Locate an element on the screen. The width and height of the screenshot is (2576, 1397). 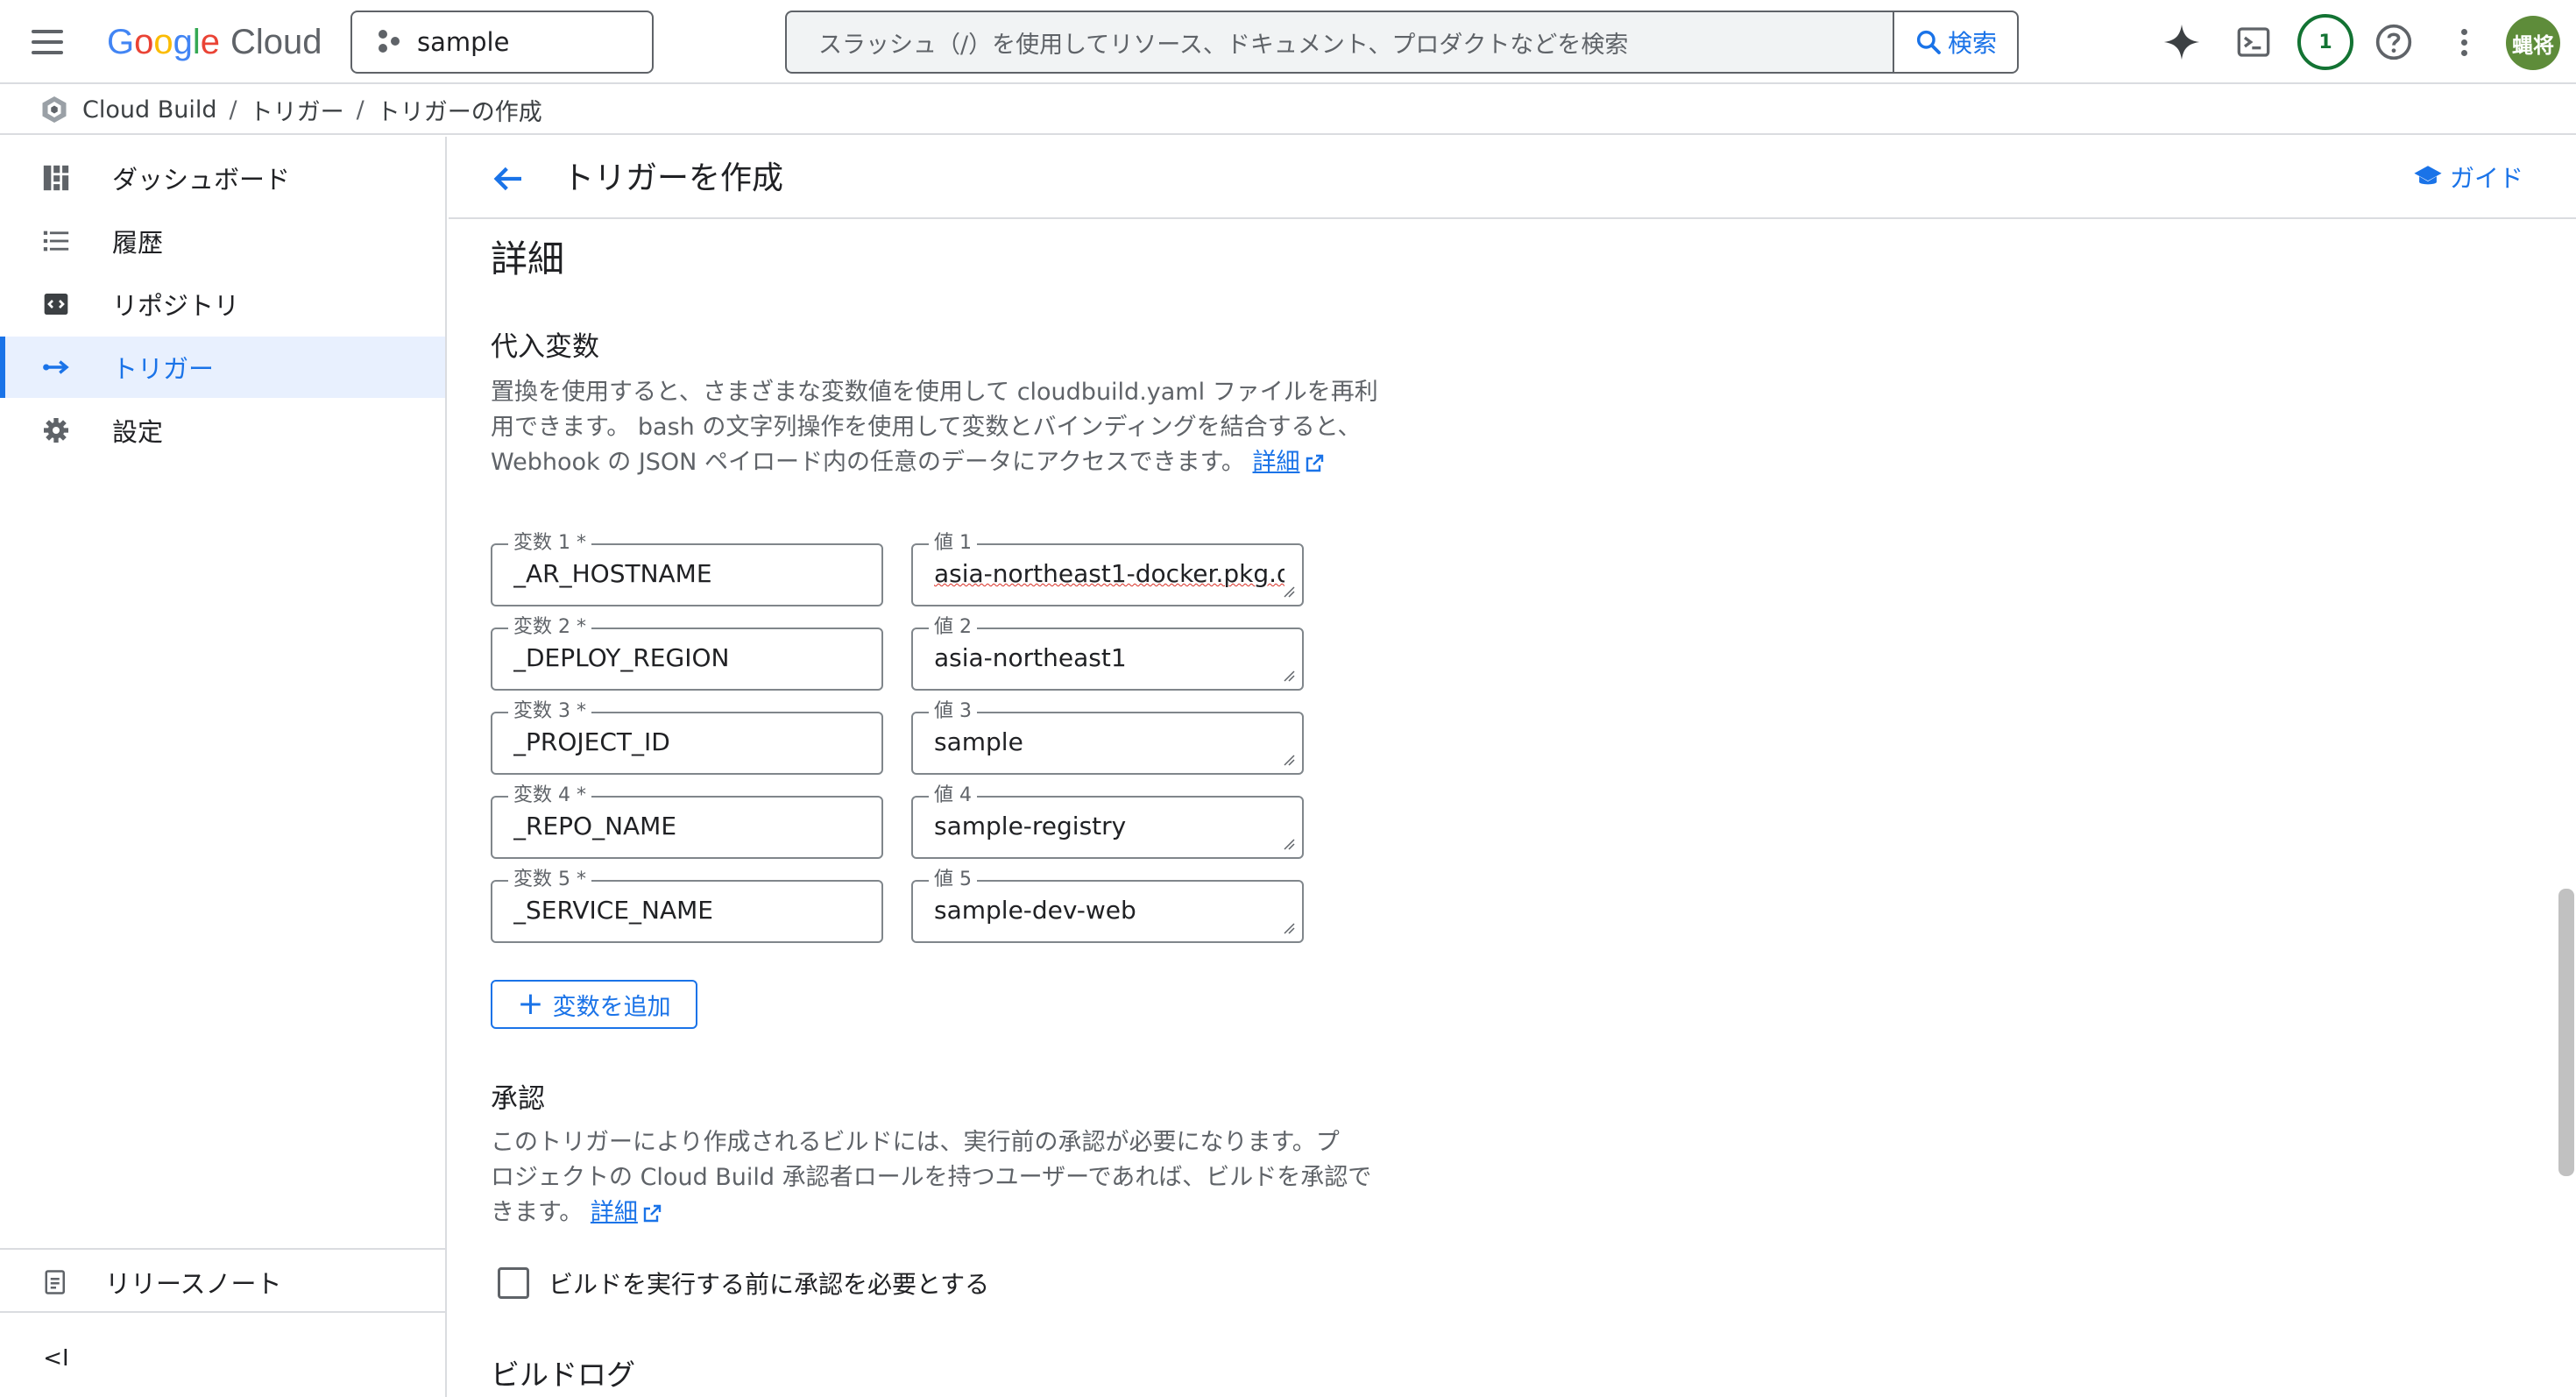
guide-link: ガイド is located at coordinates (2468, 177).